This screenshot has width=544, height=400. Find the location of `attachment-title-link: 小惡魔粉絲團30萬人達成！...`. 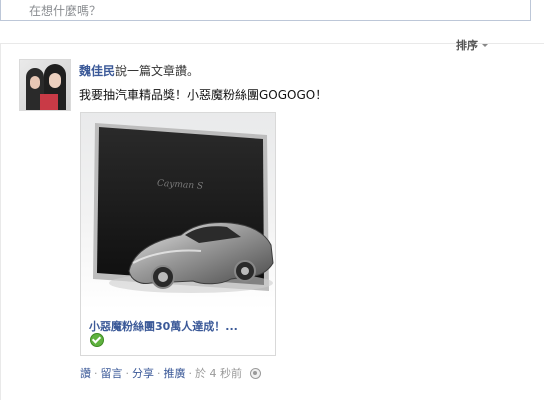

attachment-title-link: 小惡魔粉絲團30萬人達成！... is located at coordinates (179, 326).